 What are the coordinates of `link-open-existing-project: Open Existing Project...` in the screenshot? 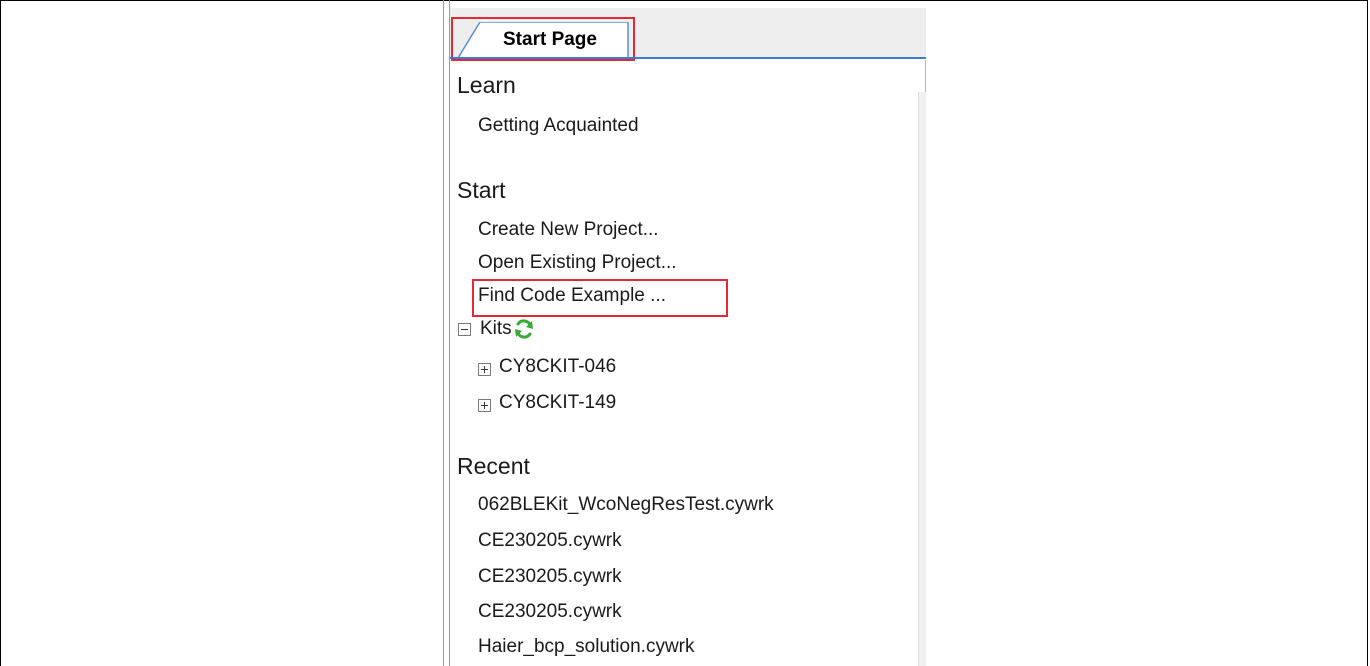 It's located at (577, 263).